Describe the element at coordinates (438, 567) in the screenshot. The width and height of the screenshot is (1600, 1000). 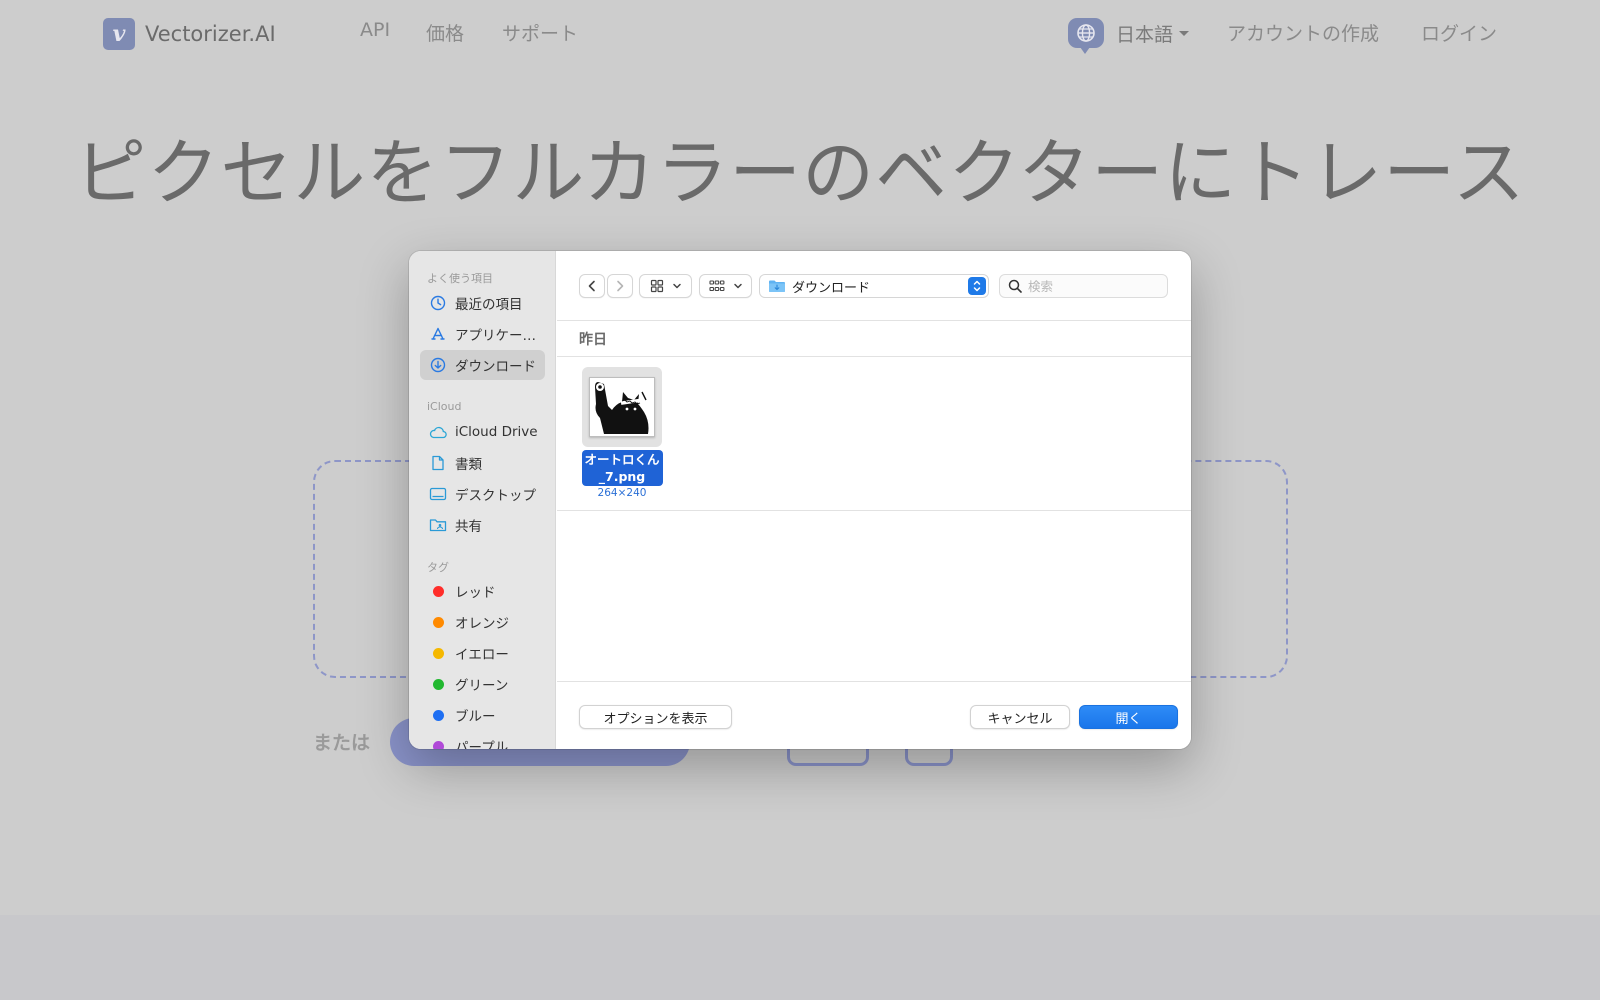
I see `tags-heading: タグ` at that location.